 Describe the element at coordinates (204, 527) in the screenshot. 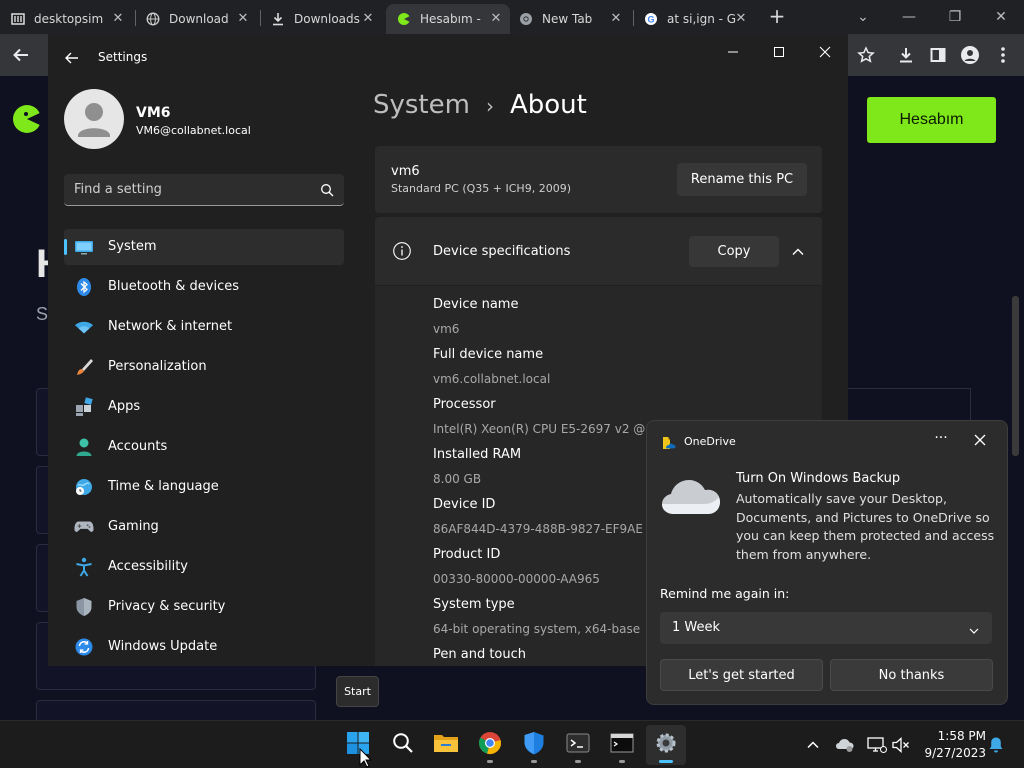

I see `sidebar-item-gaming: Gaming` at that location.